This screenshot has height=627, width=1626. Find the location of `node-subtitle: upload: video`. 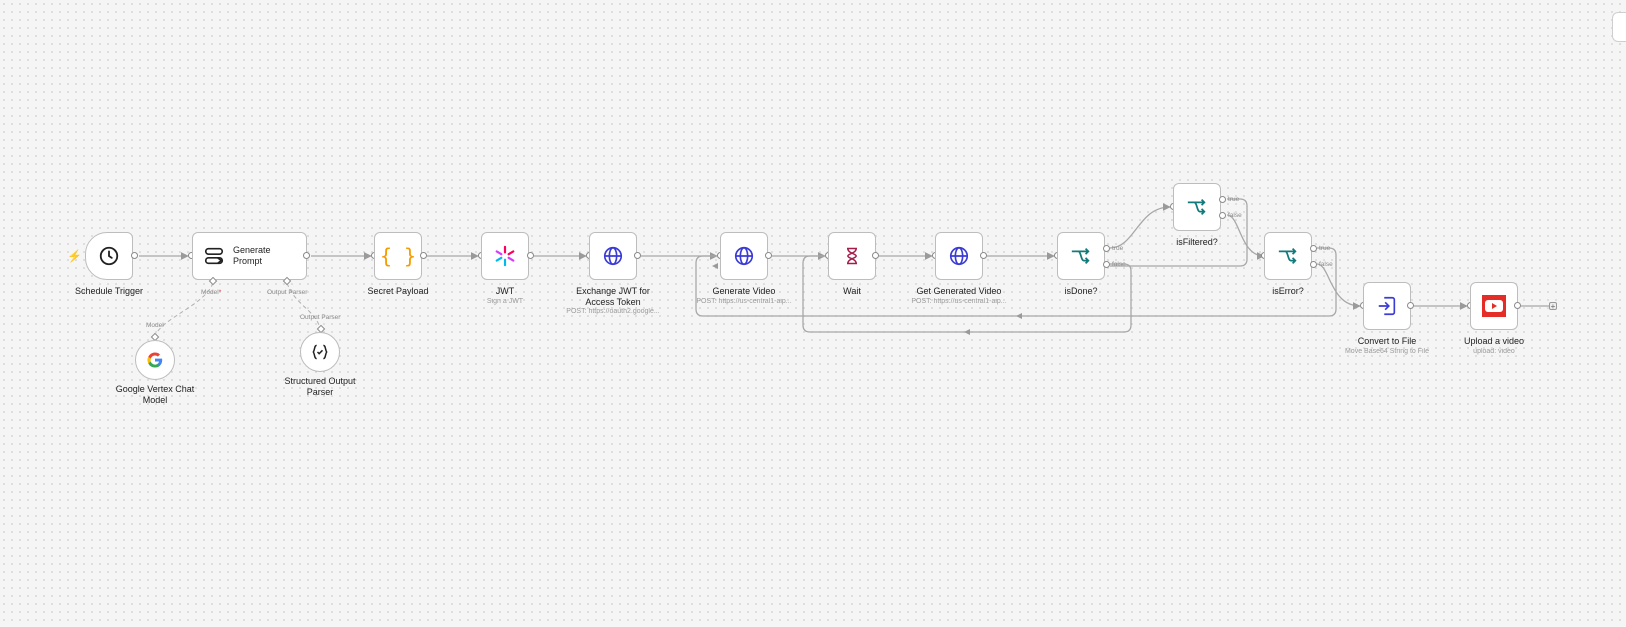

node-subtitle: upload: video is located at coordinates (1494, 351).